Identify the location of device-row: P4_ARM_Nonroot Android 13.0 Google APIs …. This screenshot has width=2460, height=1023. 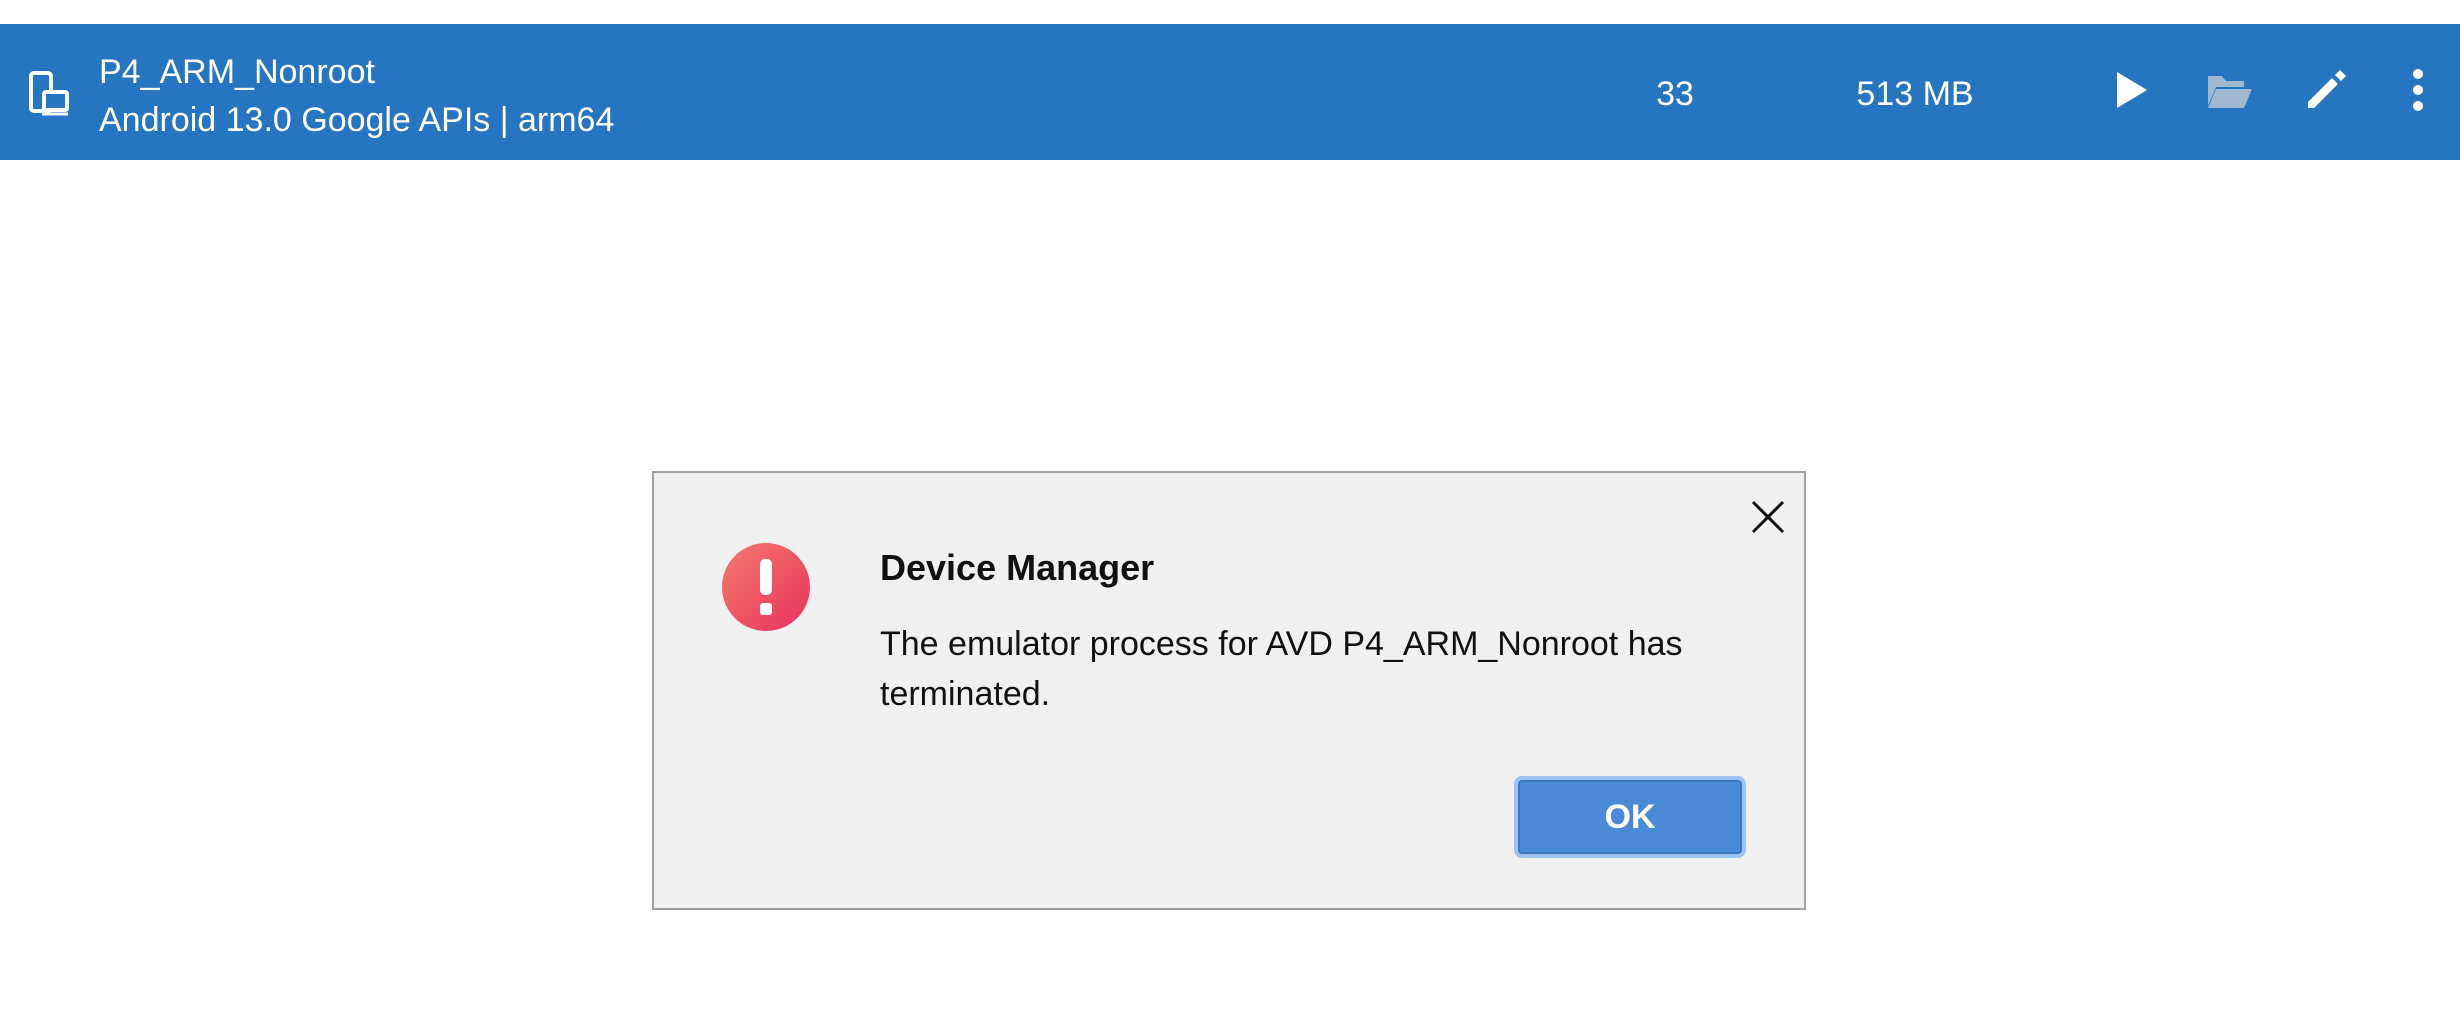
(1230, 92).